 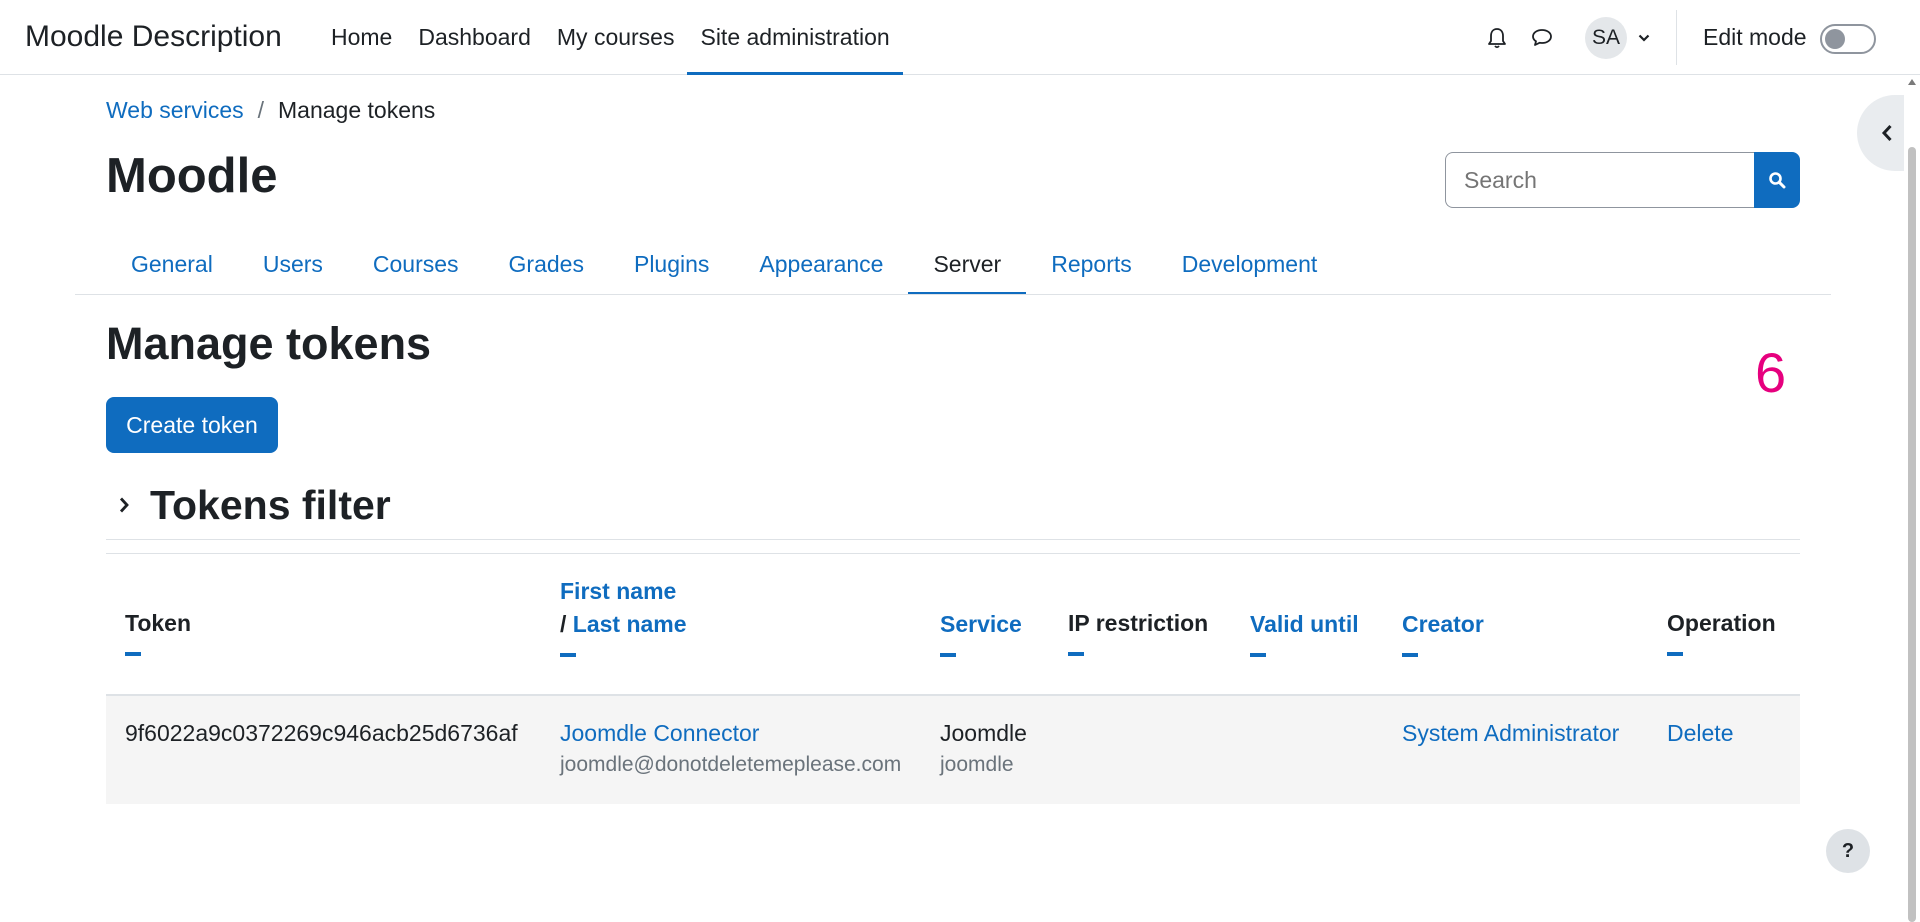 I want to click on column-header-ip-restriction: IP restriction, so click(x=1138, y=631).